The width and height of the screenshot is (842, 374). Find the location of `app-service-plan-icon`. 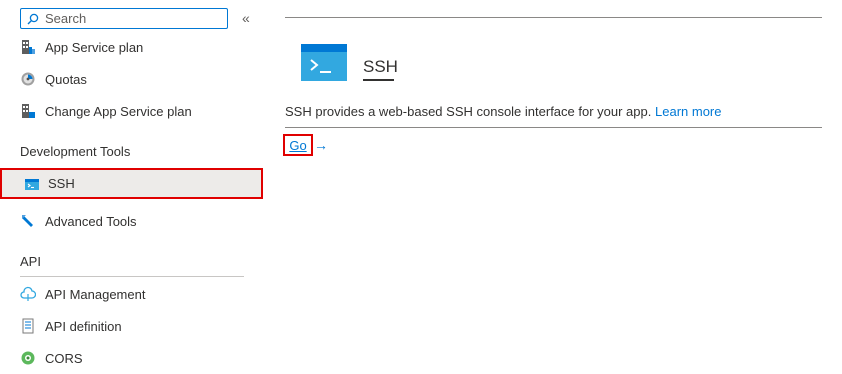

app-service-plan-icon is located at coordinates (28, 47).